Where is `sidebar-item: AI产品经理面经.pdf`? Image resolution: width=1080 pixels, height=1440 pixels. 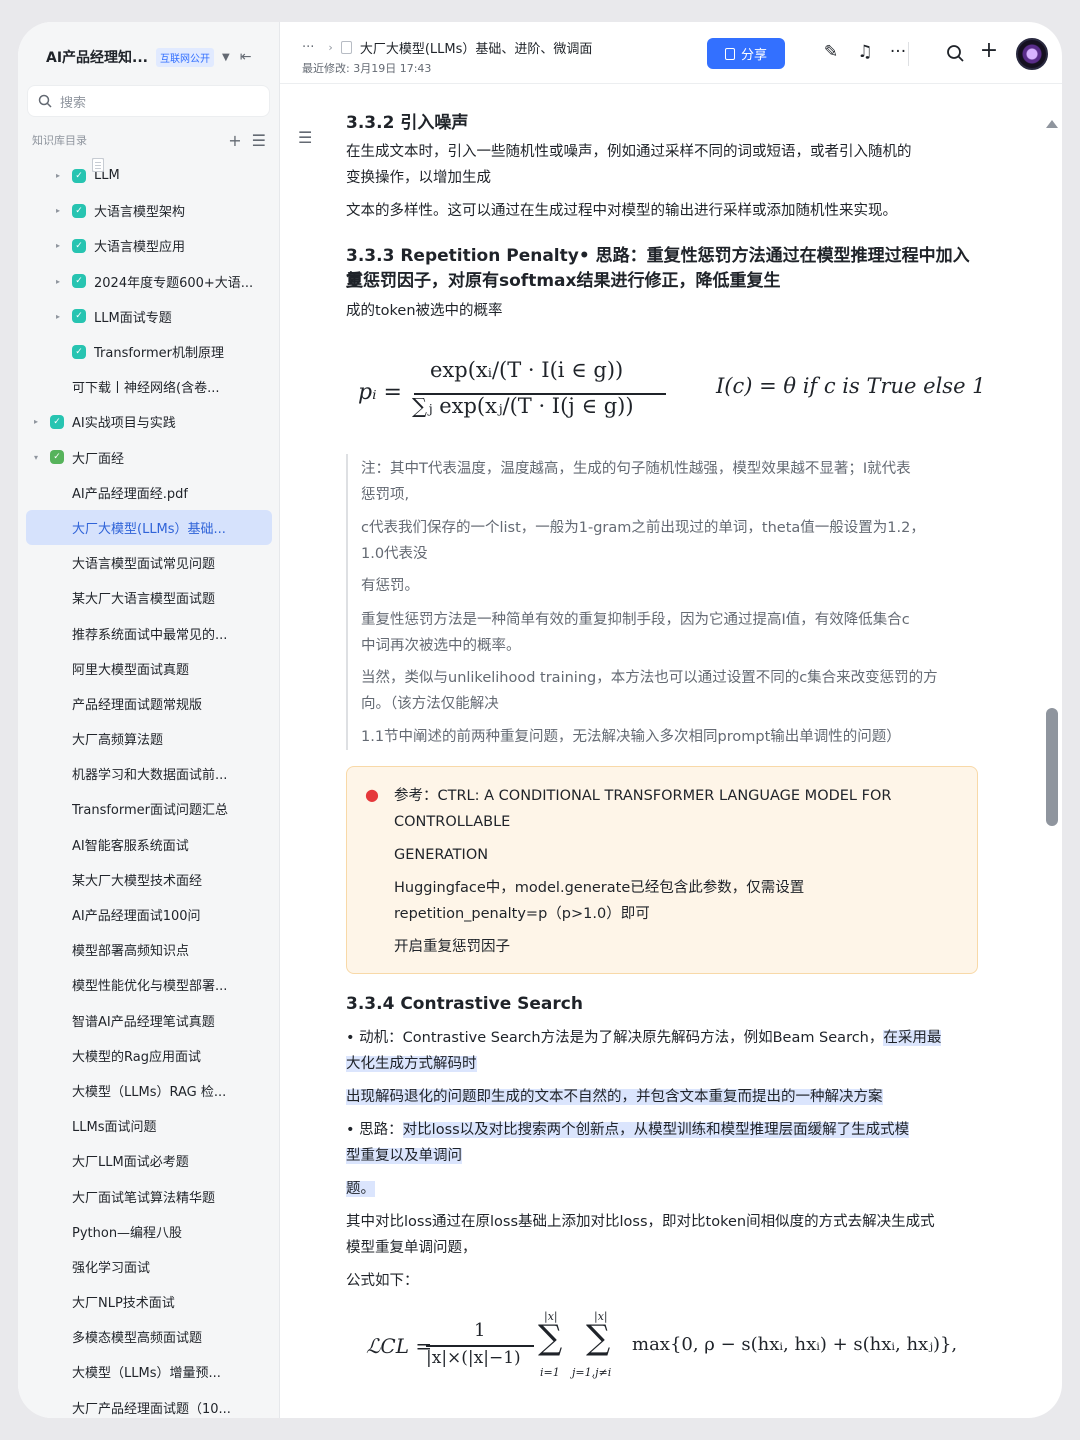
sidebar-item: AI产品经理面经.pdf is located at coordinates (149, 334).